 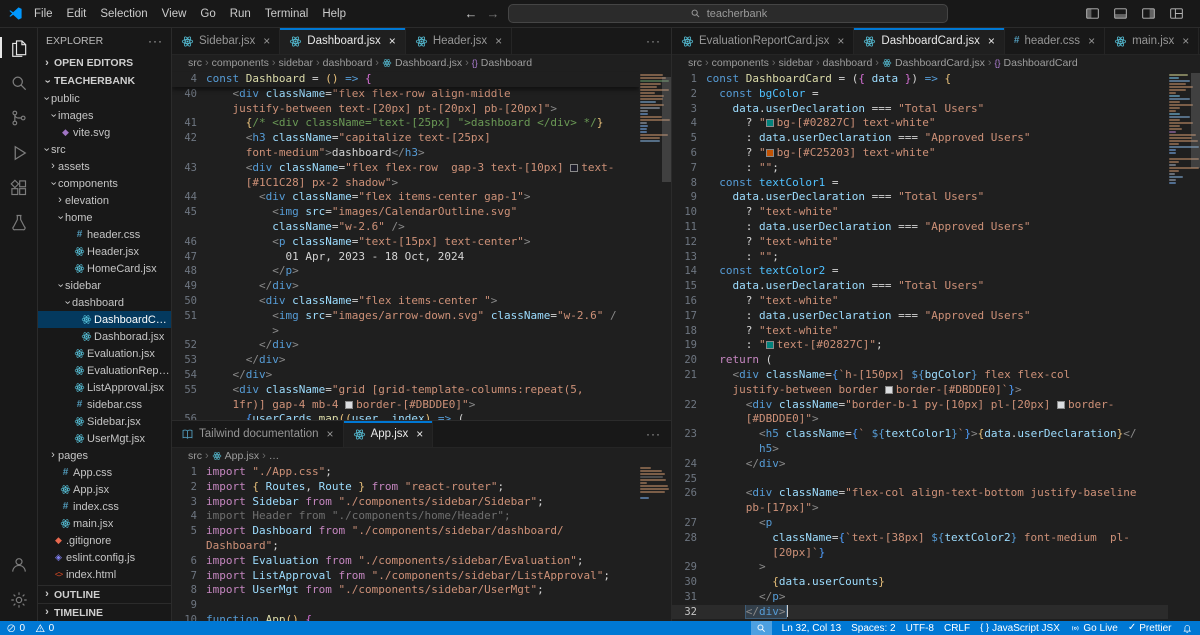 What do you see at coordinates (655, 542) in the screenshot?
I see `bottom-minimap` at bounding box center [655, 542].